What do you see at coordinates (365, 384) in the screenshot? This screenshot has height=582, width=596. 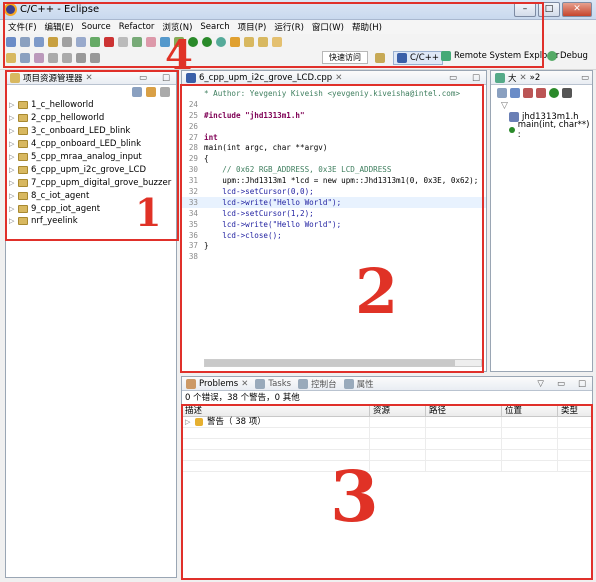 I see `tab-properties: 属性` at bounding box center [365, 384].